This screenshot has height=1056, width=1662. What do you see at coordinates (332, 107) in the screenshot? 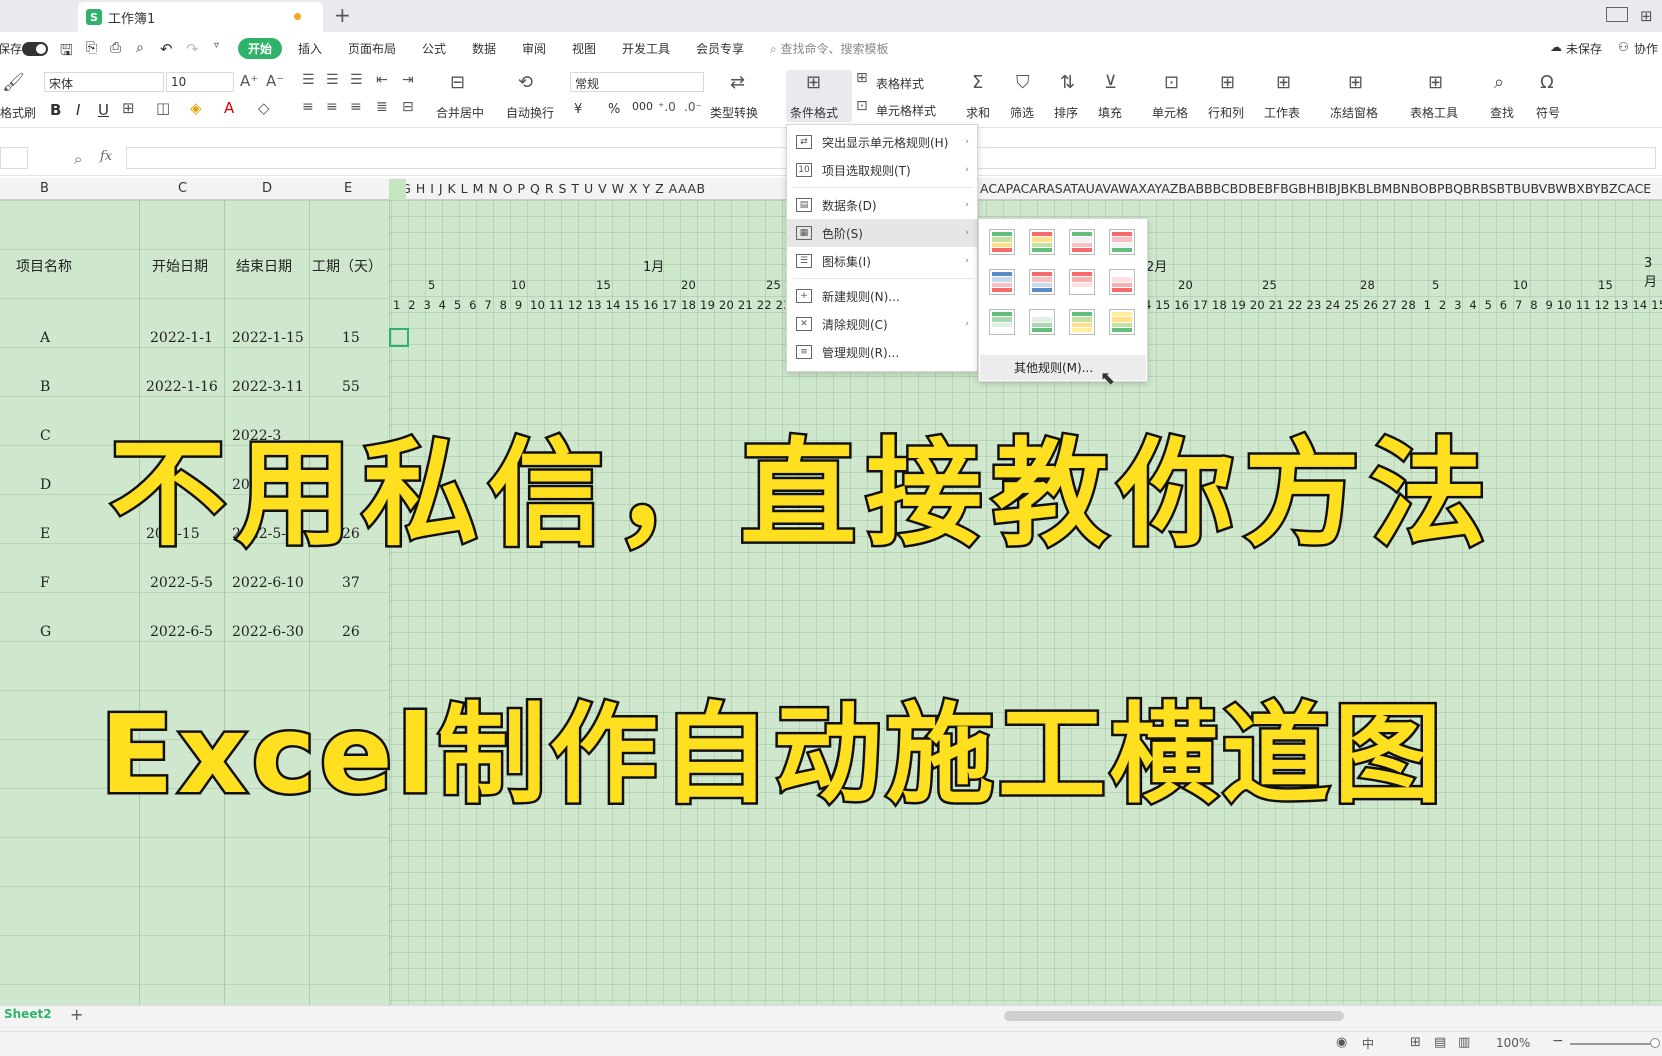
I see `align-center-icon: ≡` at bounding box center [332, 107].